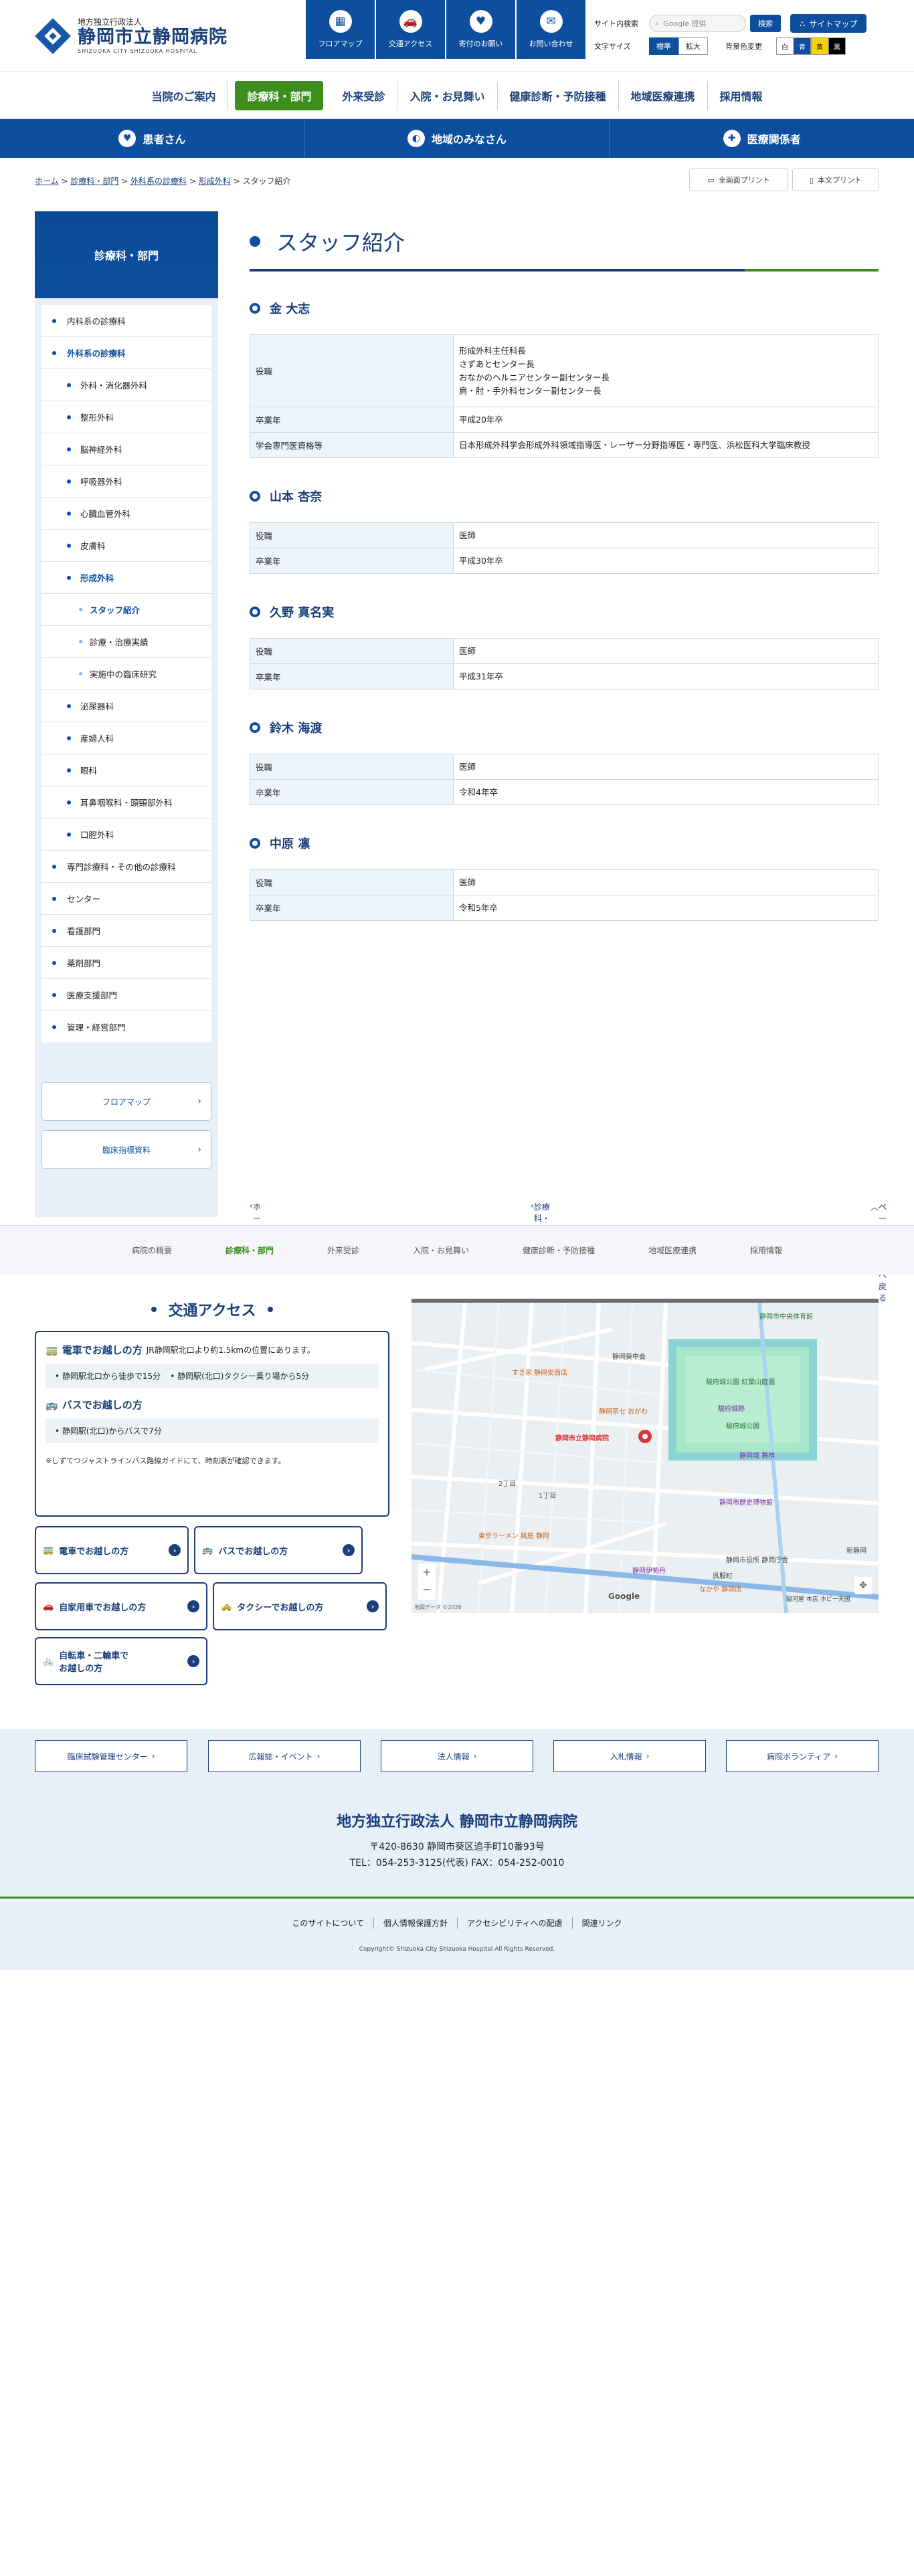 The width and height of the screenshot is (914, 2576). Describe the element at coordinates (664, 46) in the screenshot. I see `font-size-normal-button: 標準` at that location.